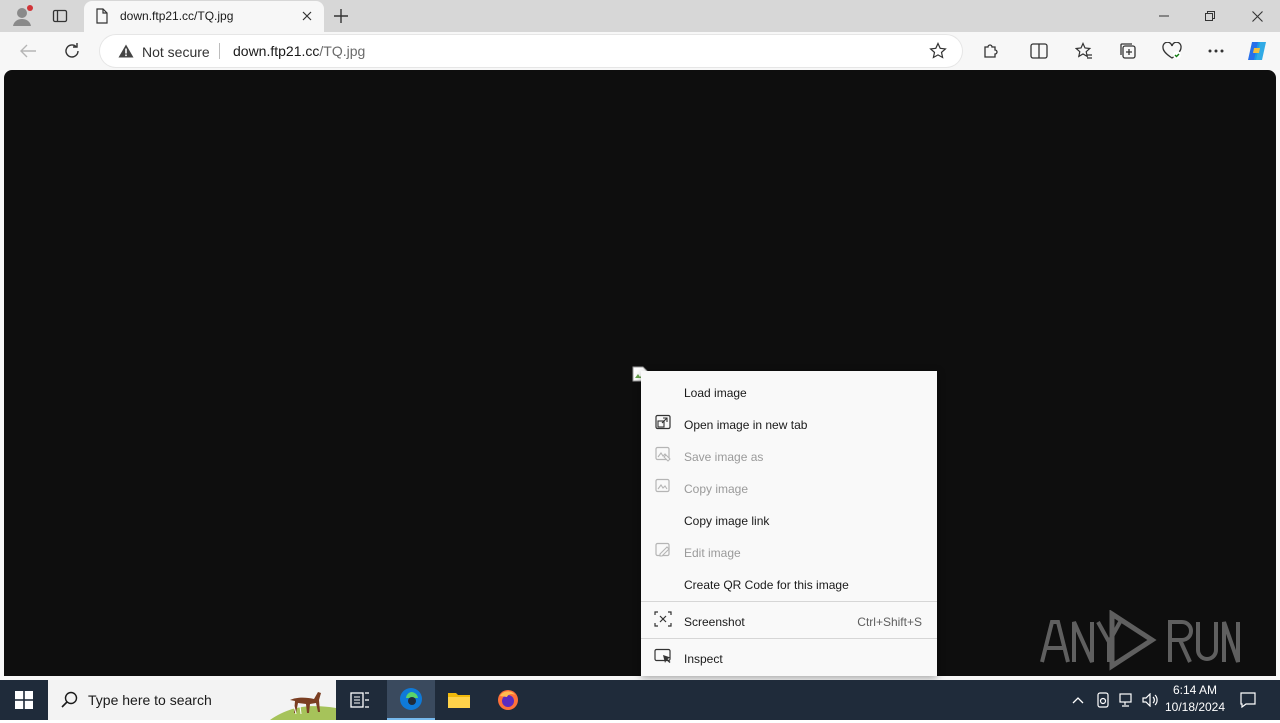 This screenshot has height=723, width=1280. I want to click on split-screen-icon, so click(1039, 51).